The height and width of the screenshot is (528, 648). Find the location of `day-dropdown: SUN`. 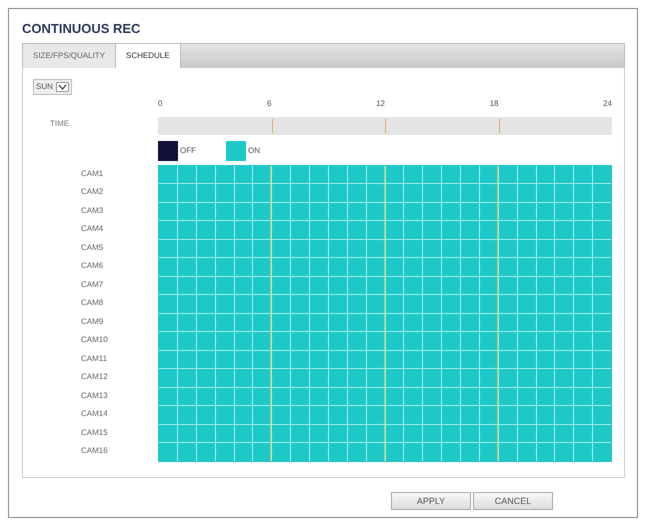

day-dropdown: SUN is located at coordinates (52, 86).